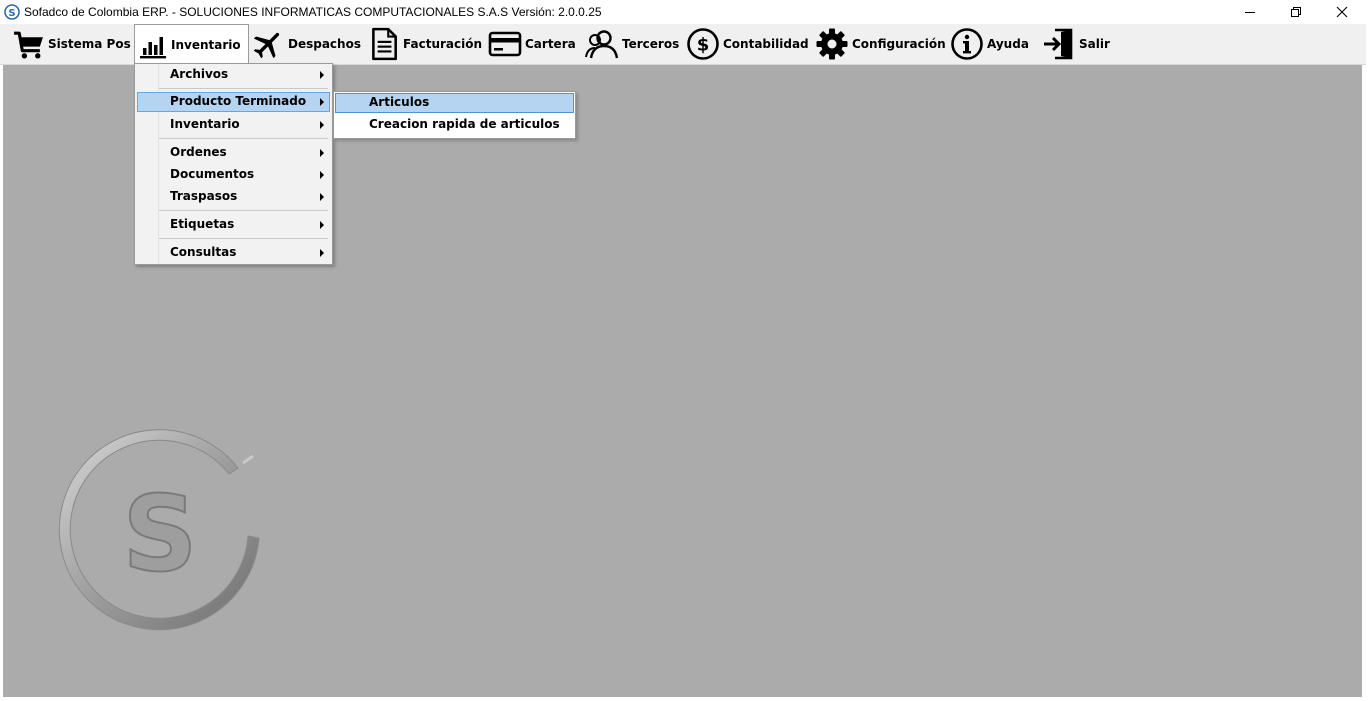 The width and height of the screenshot is (1370, 701). I want to click on exit-door-icon, so click(1058, 44).